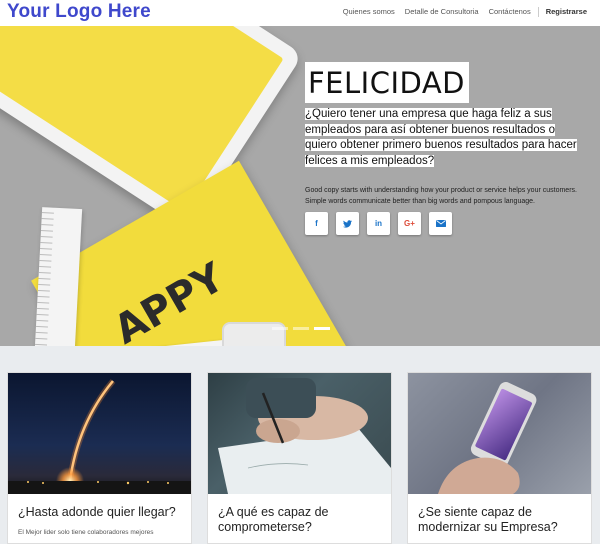 The height and width of the screenshot is (544, 600). I want to click on linkedin-icon: in, so click(378, 223).